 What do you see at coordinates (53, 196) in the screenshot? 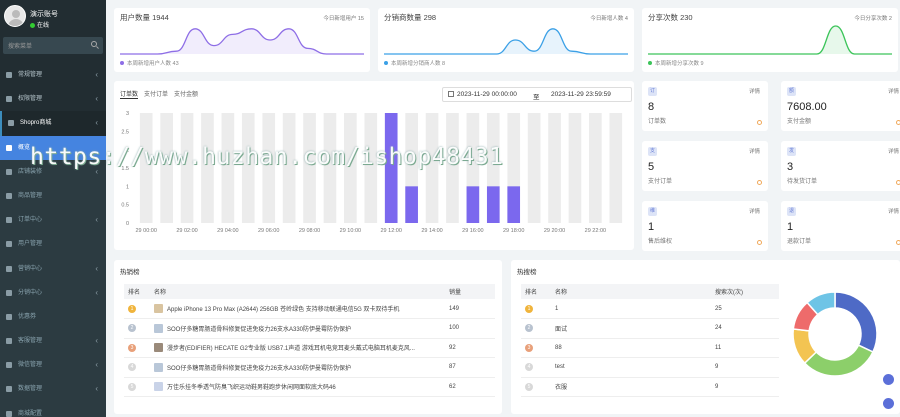
I see `sidebar-item: 商品管理` at bounding box center [53, 196].